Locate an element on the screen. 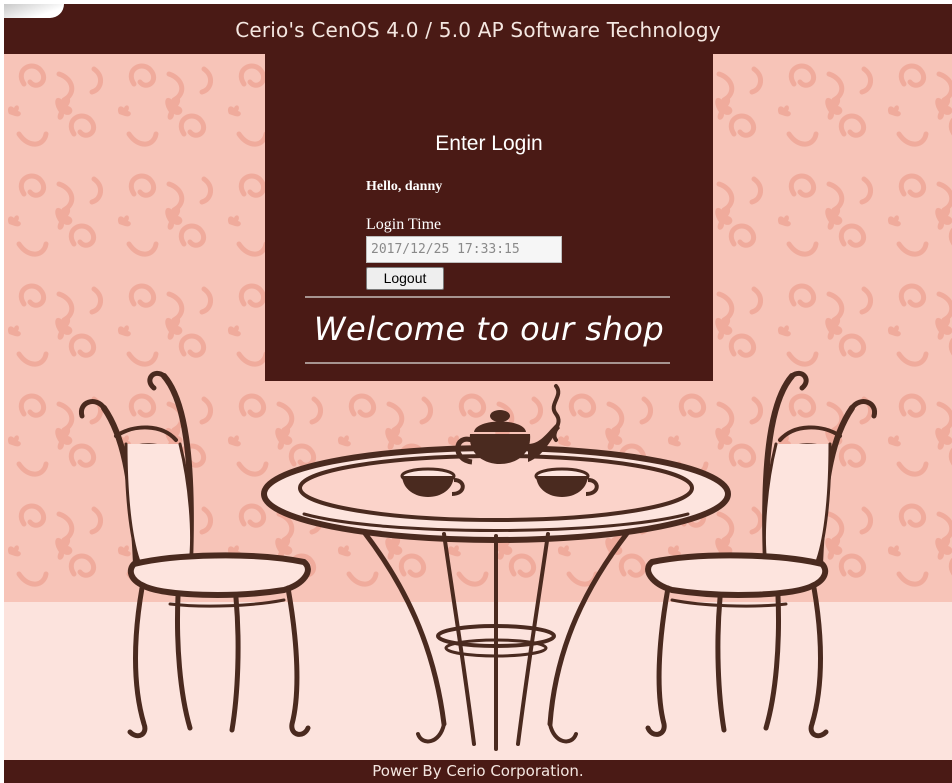  left-chair is located at coordinates (194, 554).